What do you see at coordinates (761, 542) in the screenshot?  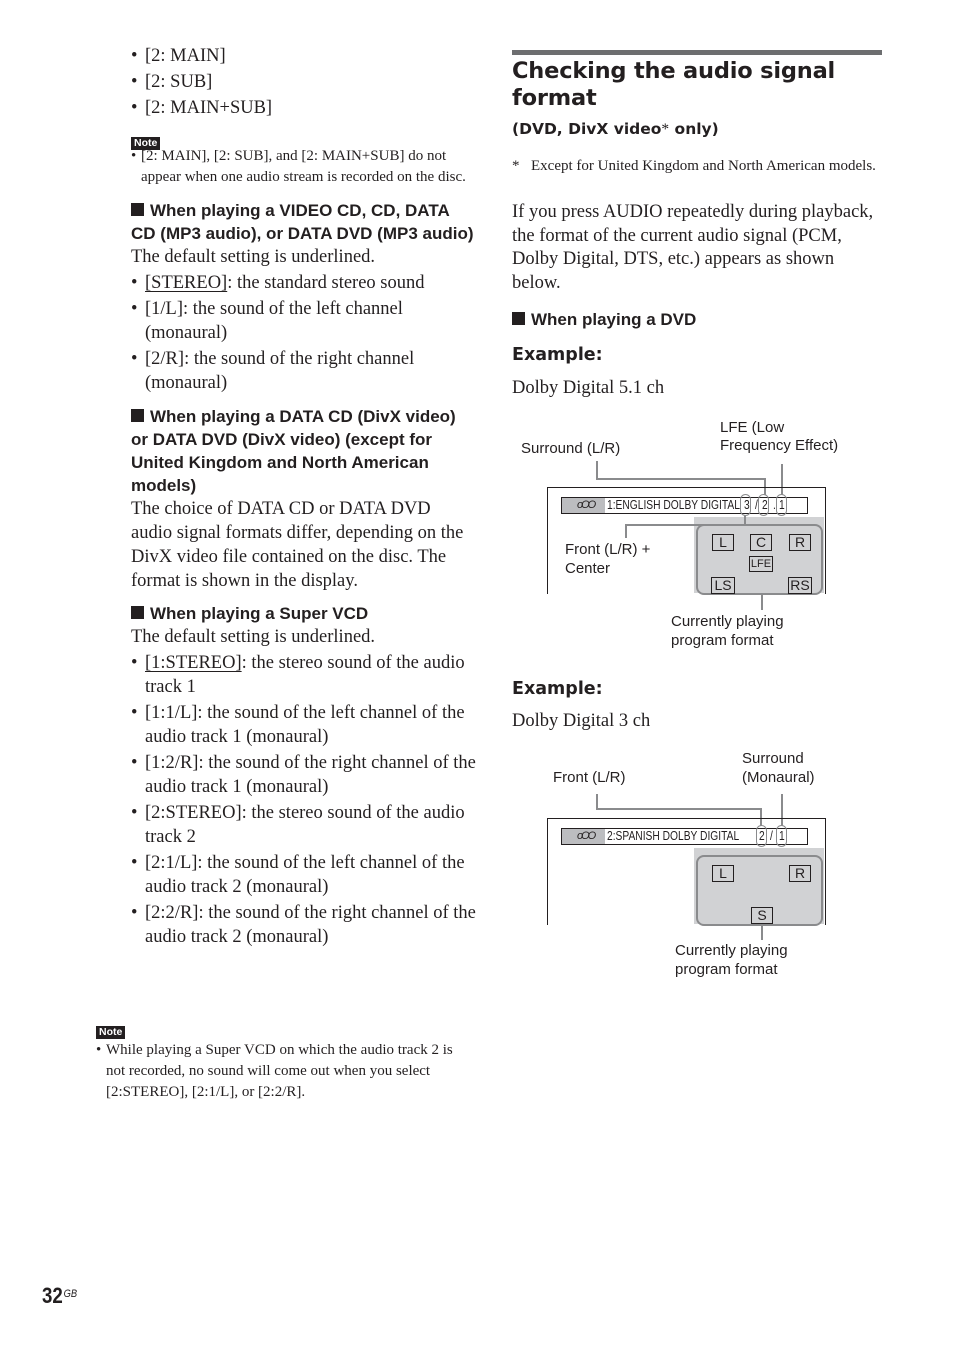 I see `channel-c: C` at bounding box center [761, 542].